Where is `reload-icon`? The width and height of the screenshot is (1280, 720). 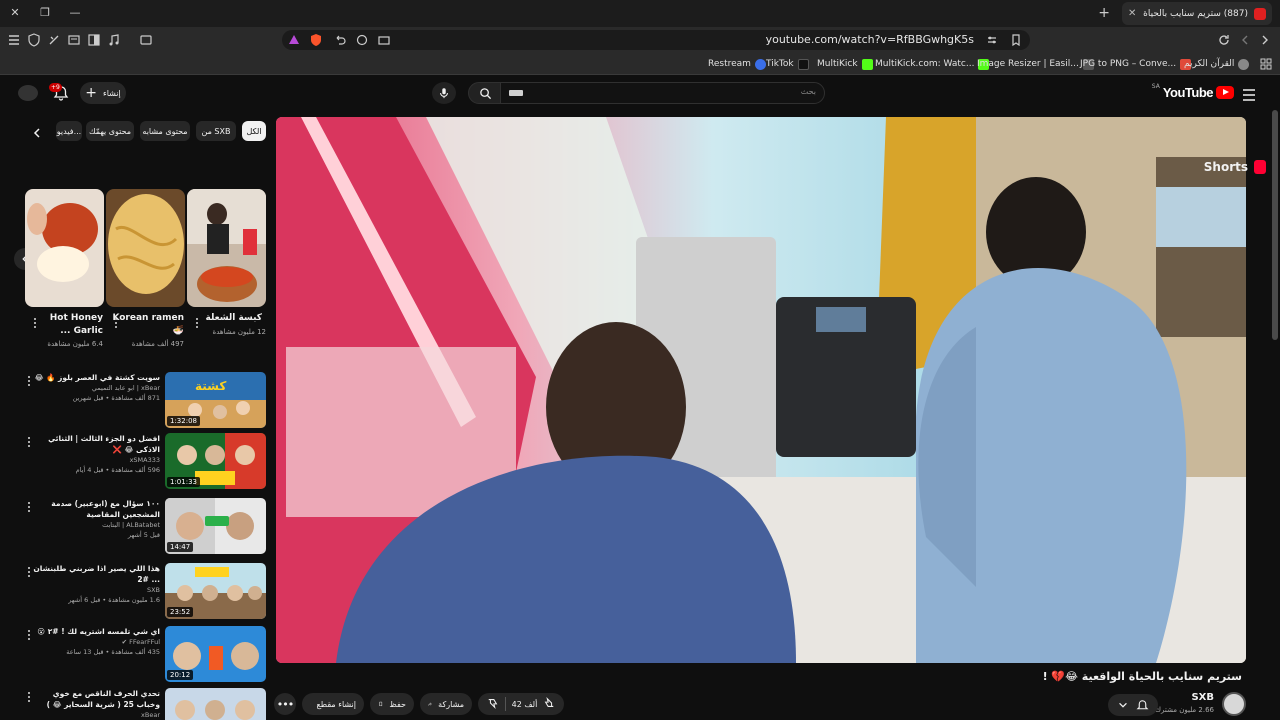
reload-icon is located at coordinates (1224, 40).